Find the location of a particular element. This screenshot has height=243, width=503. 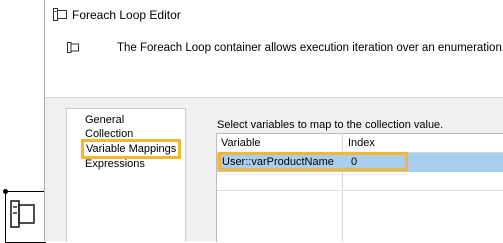

column-divider is located at coordinates (342, 188).